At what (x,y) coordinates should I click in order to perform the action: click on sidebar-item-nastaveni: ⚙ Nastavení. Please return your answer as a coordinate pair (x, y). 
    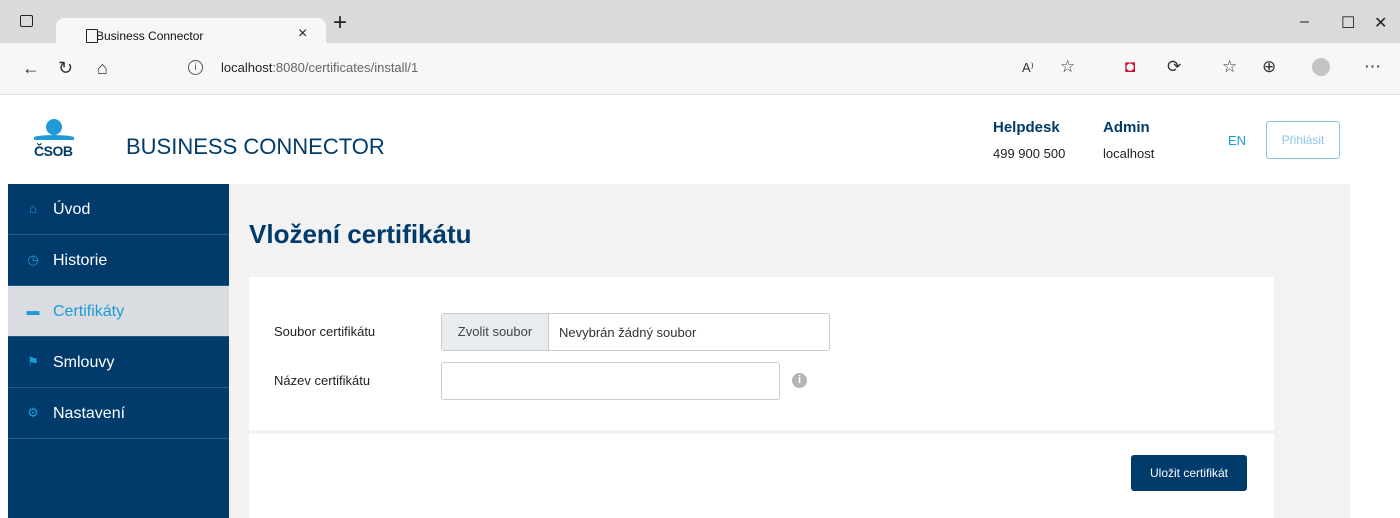
    Looking at the image, I should click on (118, 413).